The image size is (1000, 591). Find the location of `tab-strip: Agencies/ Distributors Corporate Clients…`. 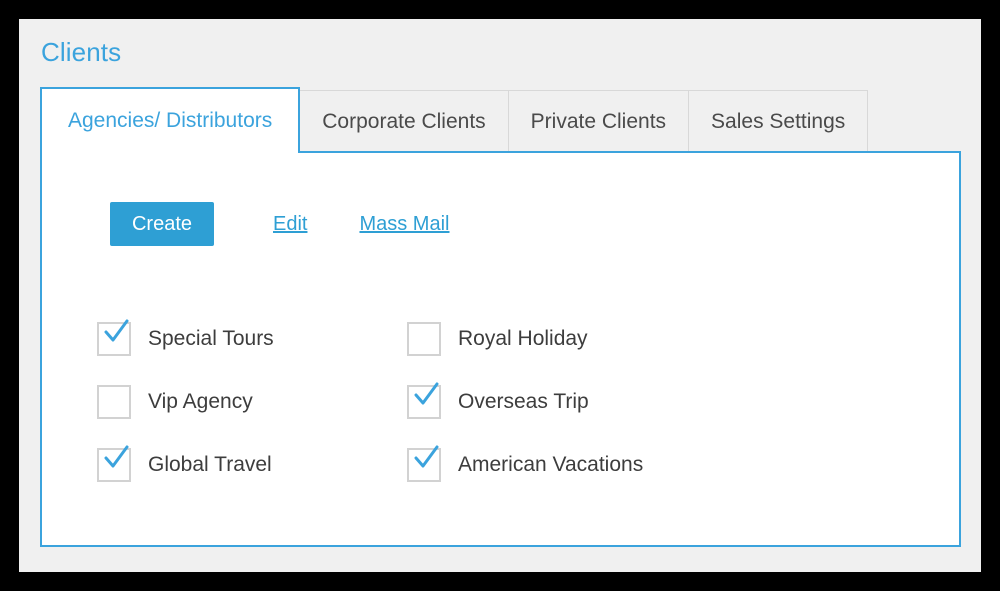

tab-strip: Agencies/ Distributors Corporate Clients… is located at coordinates (508, 120).